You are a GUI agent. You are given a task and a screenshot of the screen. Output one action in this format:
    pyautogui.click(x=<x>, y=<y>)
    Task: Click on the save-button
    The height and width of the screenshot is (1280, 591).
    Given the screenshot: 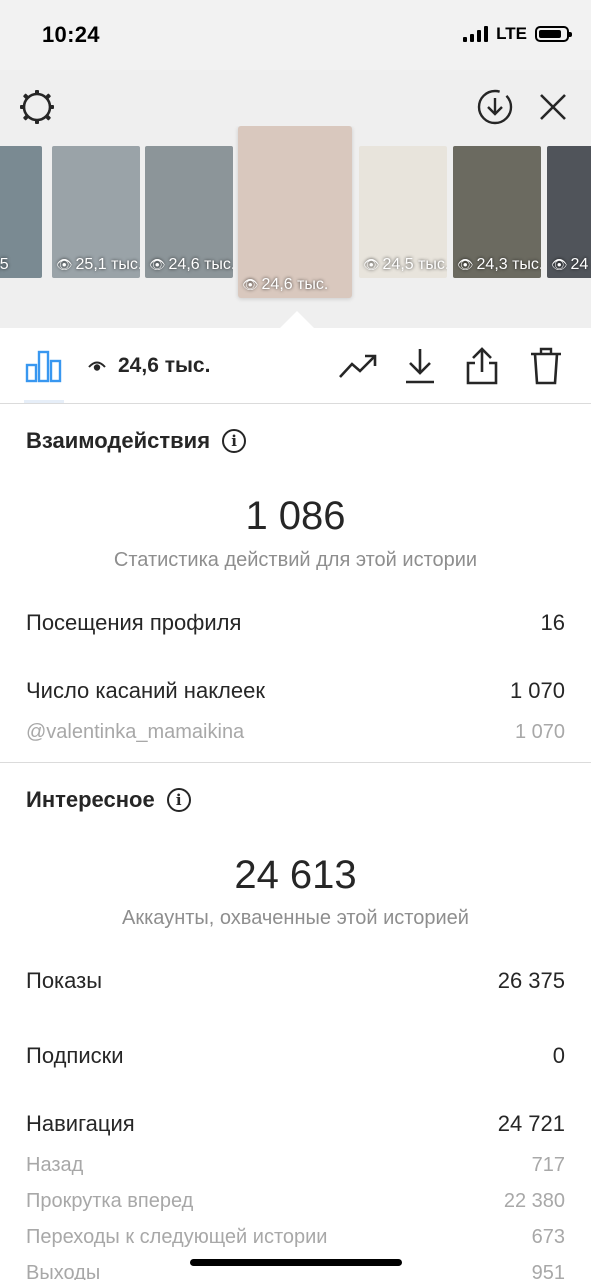 What is the action you would take?
    pyautogui.click(x=420, y=366)
    